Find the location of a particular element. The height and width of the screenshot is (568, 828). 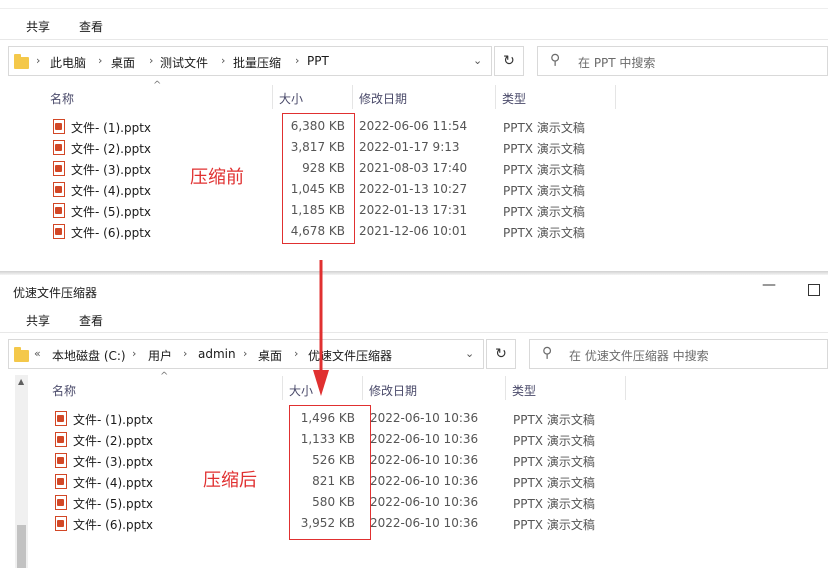

search-input: 在 PPT 中搜索 is located at coordinates (616, 62).